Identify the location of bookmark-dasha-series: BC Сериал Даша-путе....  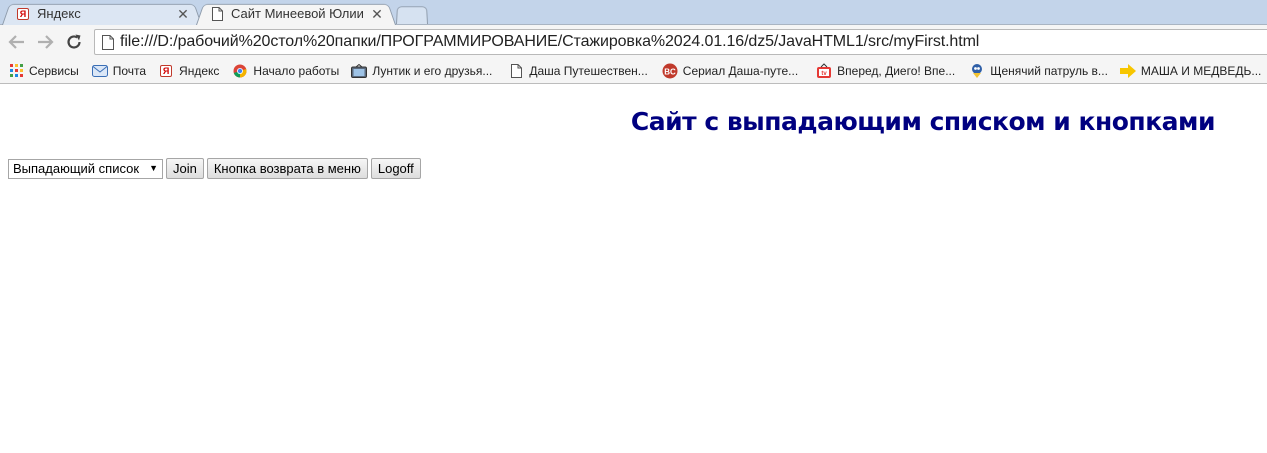
(730, 71).